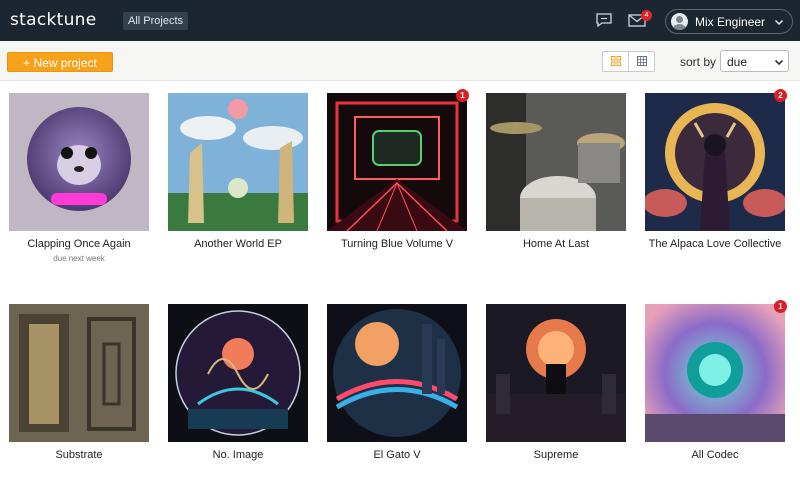  Describe the element at coordinates (400, 20) in the screenshot. I see `top-navbar: stacktune All Projects 4 Mix Engineer` at that location.